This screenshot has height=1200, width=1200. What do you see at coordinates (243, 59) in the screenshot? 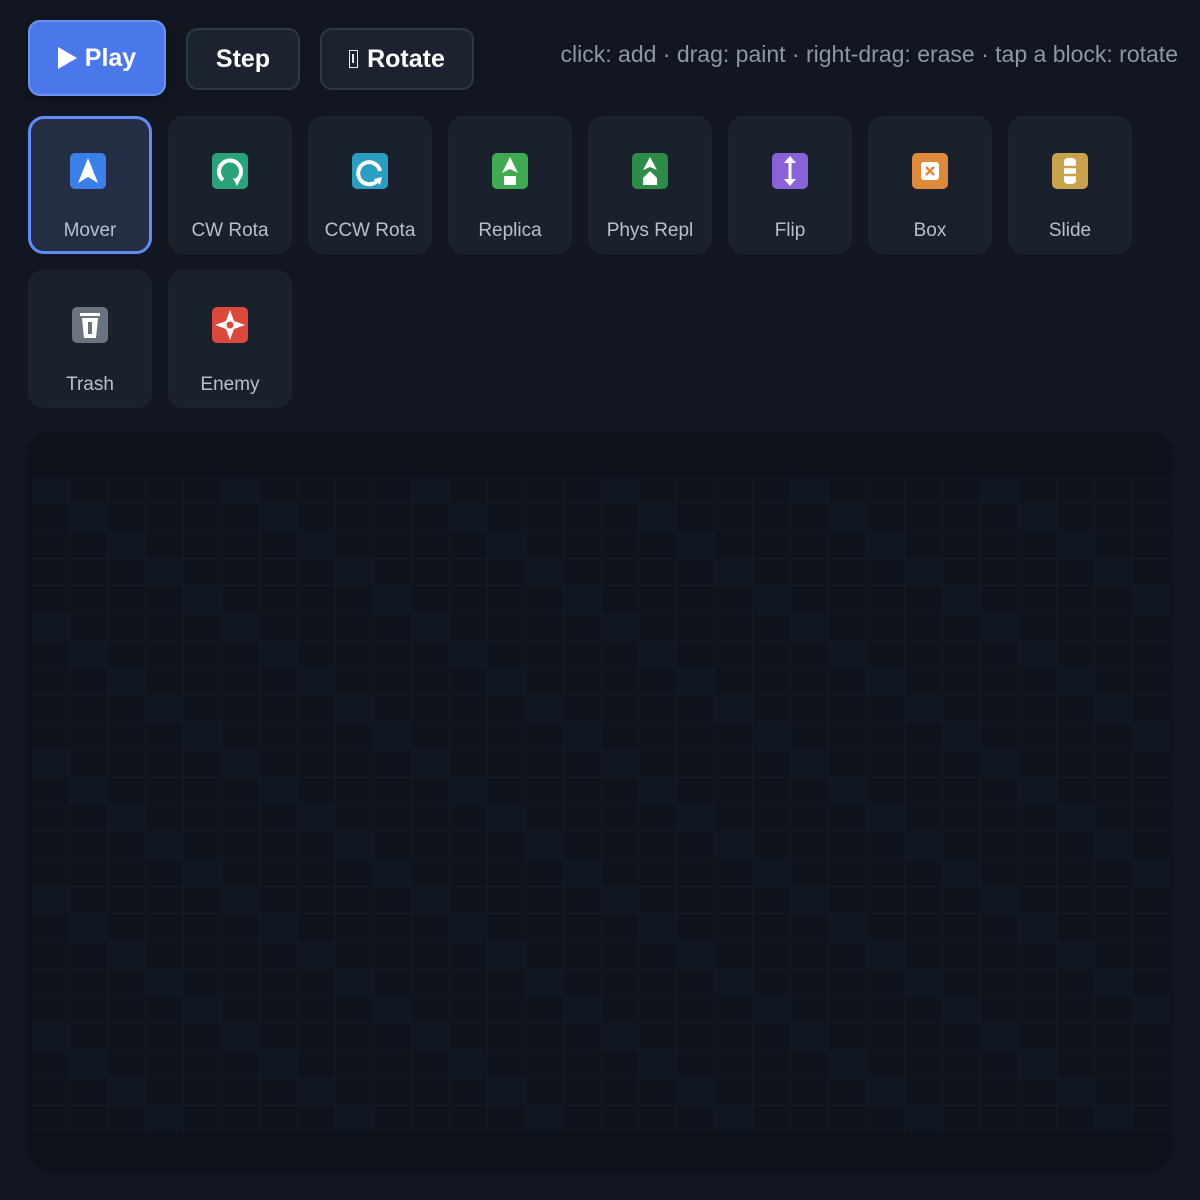
I see `step-button: Step` at bounding box center [243, 59].